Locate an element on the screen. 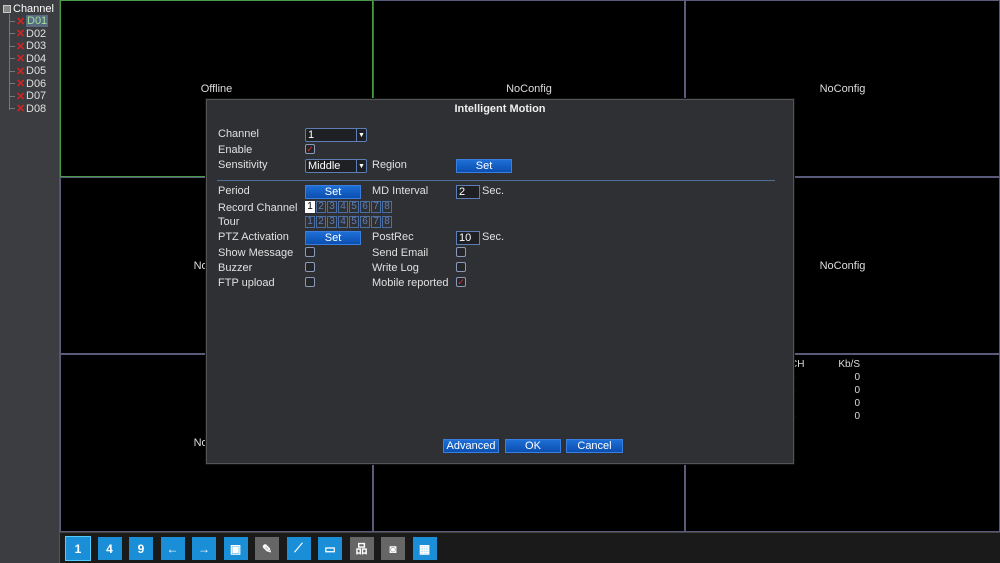 The height and width of the screenshot is (563, 1000). cell-status: Offline is located at coordinates (216, 89).